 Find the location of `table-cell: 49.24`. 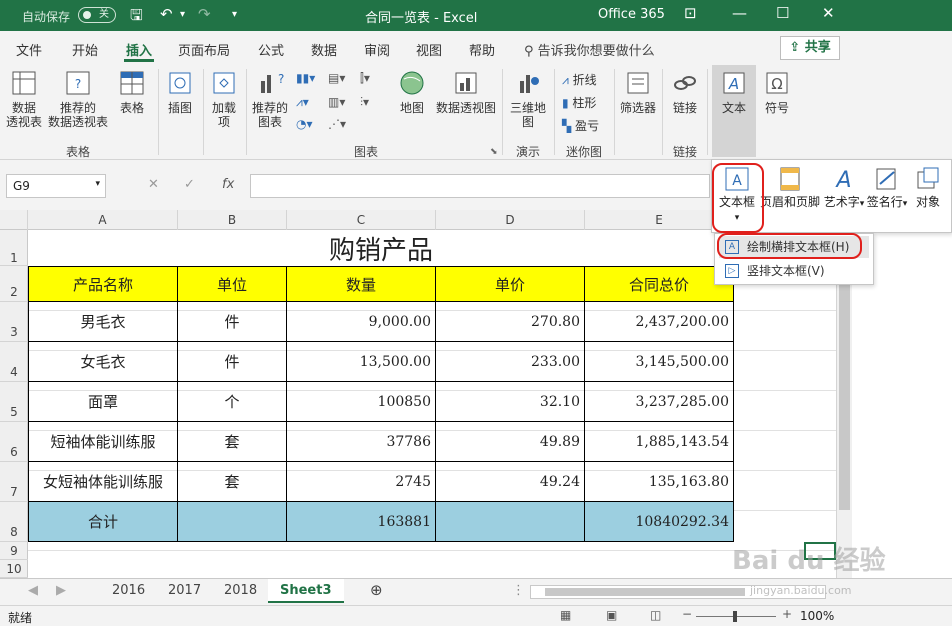

table-cell: 49.24 is located at coordinates (510, 482).